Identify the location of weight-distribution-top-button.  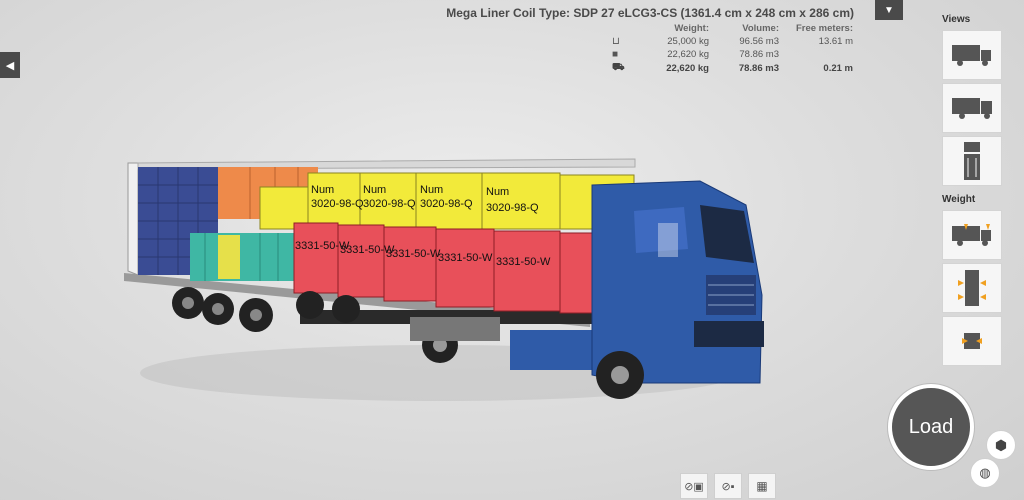
(972, 288).